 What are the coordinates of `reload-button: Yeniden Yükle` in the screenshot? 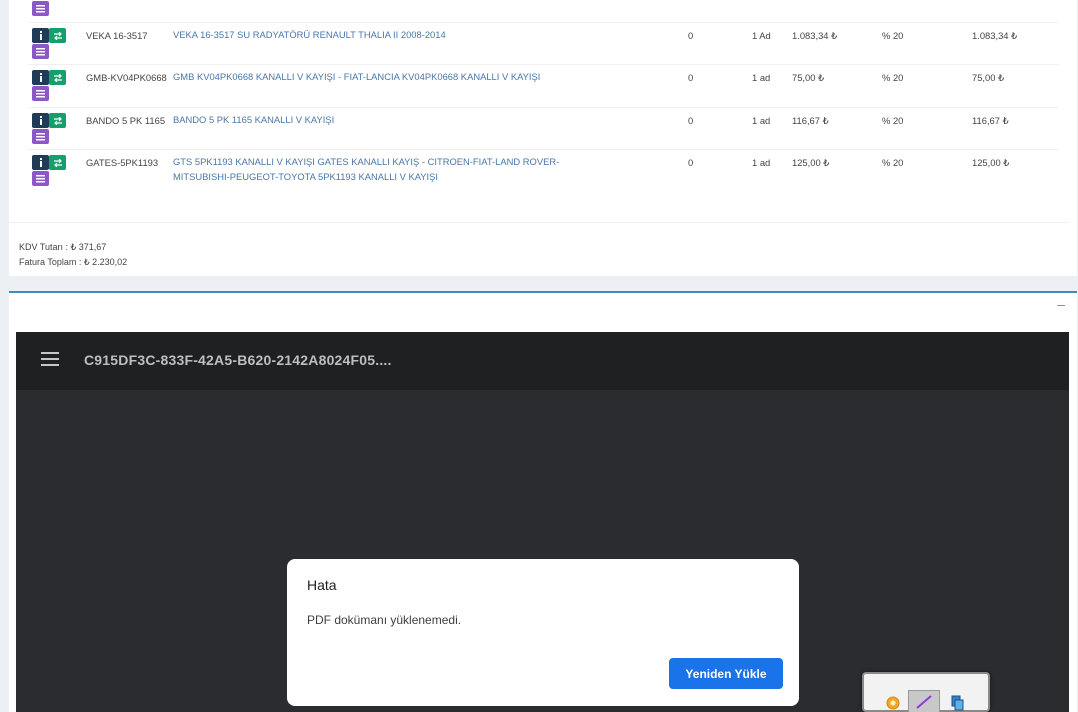 It's located at (726, 673).